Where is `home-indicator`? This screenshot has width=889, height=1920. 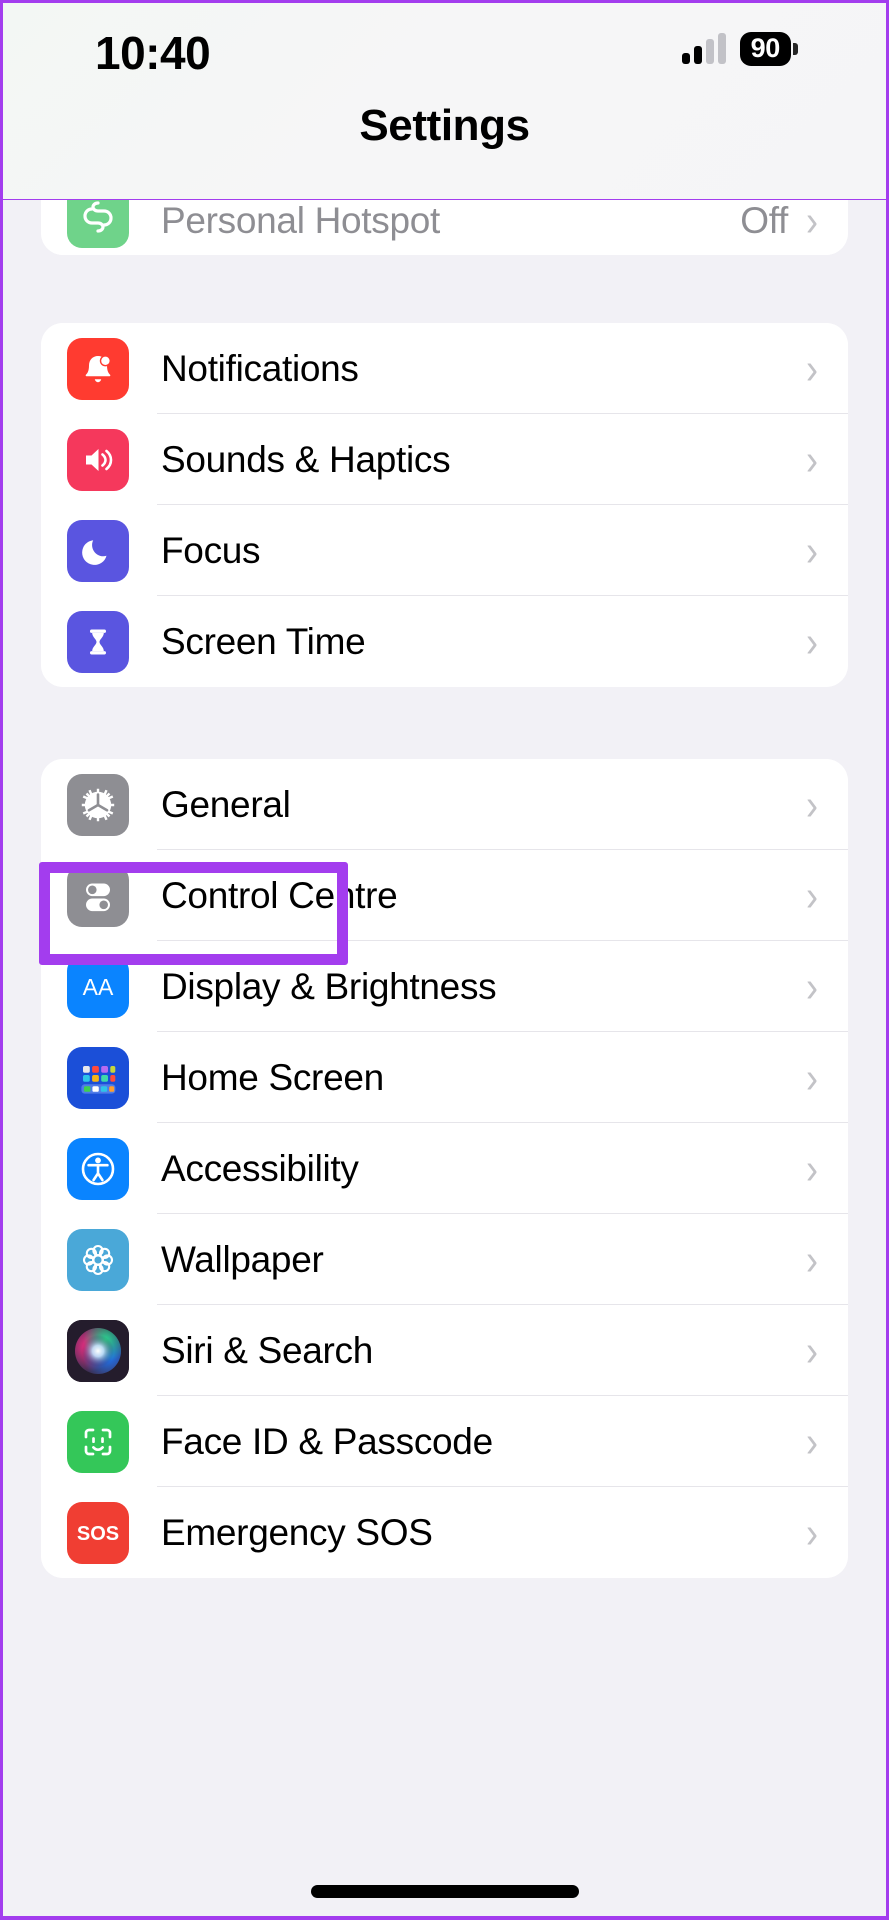
home-indicator is located at coordinates (444, 1891).